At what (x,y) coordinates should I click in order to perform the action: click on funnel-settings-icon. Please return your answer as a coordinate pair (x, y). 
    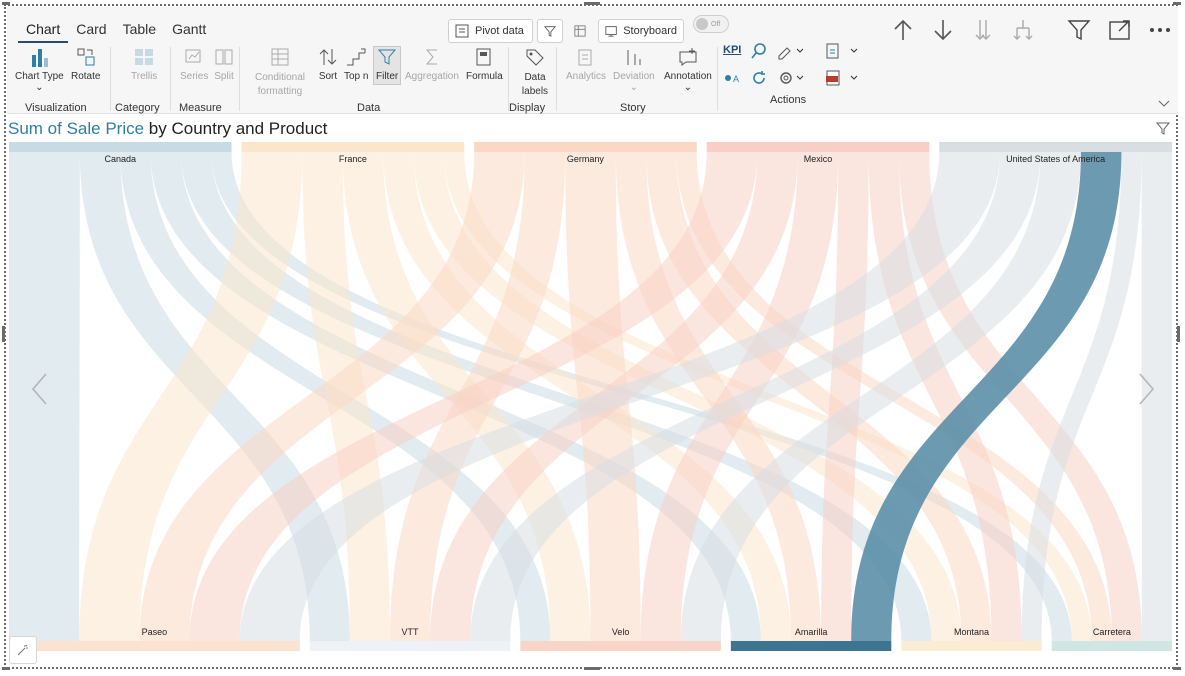
    Looking at the image, I should click on (550, 31).